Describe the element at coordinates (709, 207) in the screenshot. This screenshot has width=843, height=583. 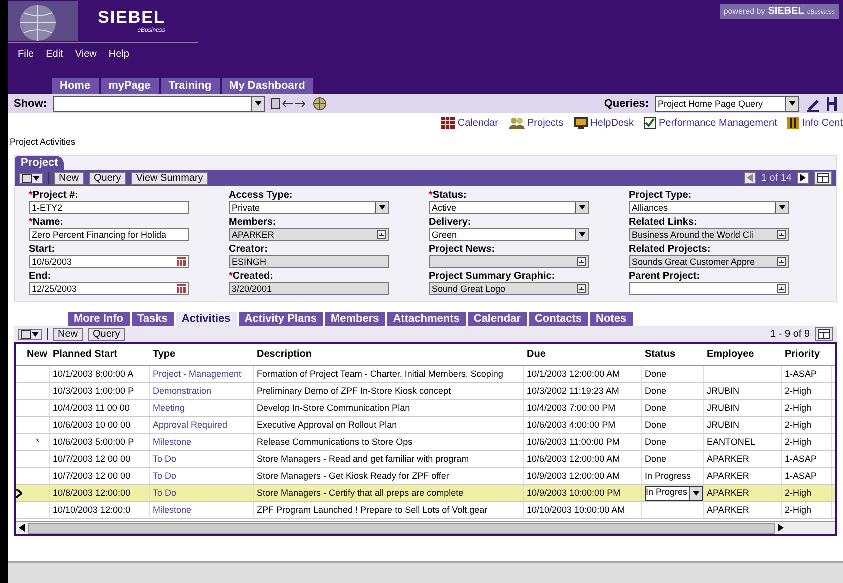
I see `select-field: Alliances` at that location.